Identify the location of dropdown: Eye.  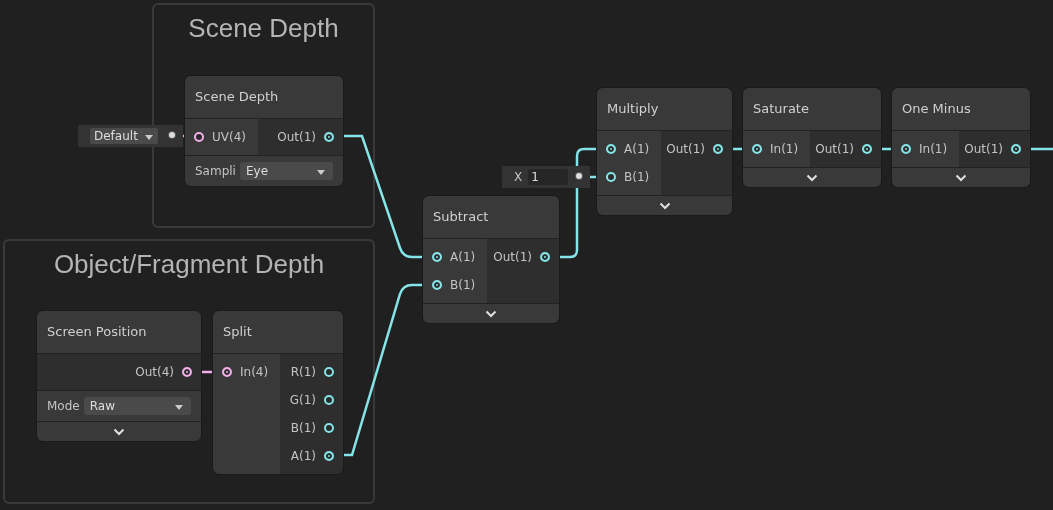
(286, 171).